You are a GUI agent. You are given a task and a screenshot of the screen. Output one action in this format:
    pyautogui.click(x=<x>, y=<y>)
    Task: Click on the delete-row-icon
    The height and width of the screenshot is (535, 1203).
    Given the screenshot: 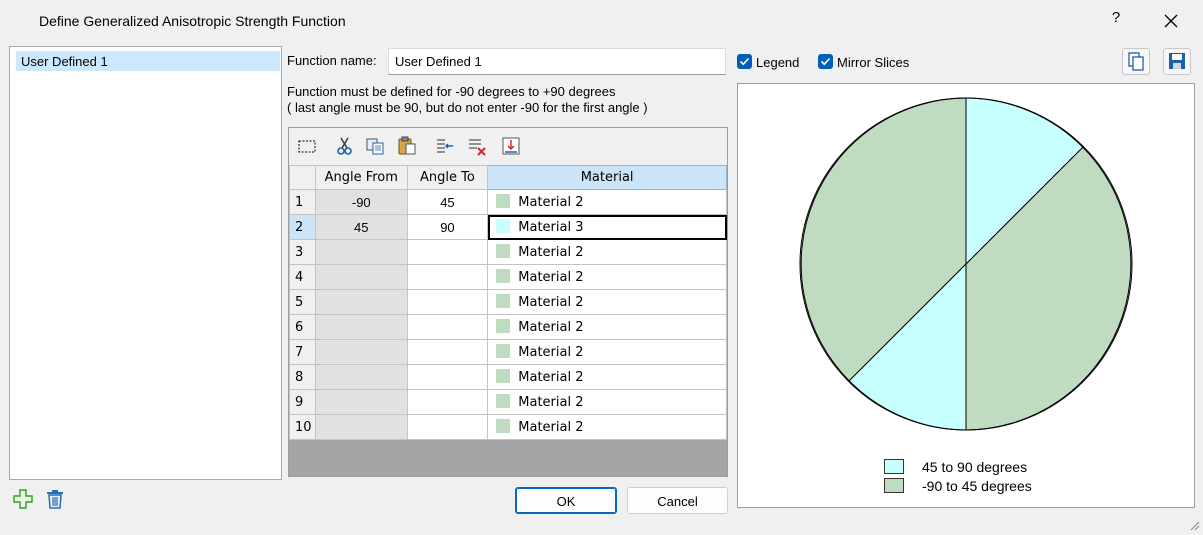 What is the action you would take?
    pyautogui.click(x=477, y=147)
    